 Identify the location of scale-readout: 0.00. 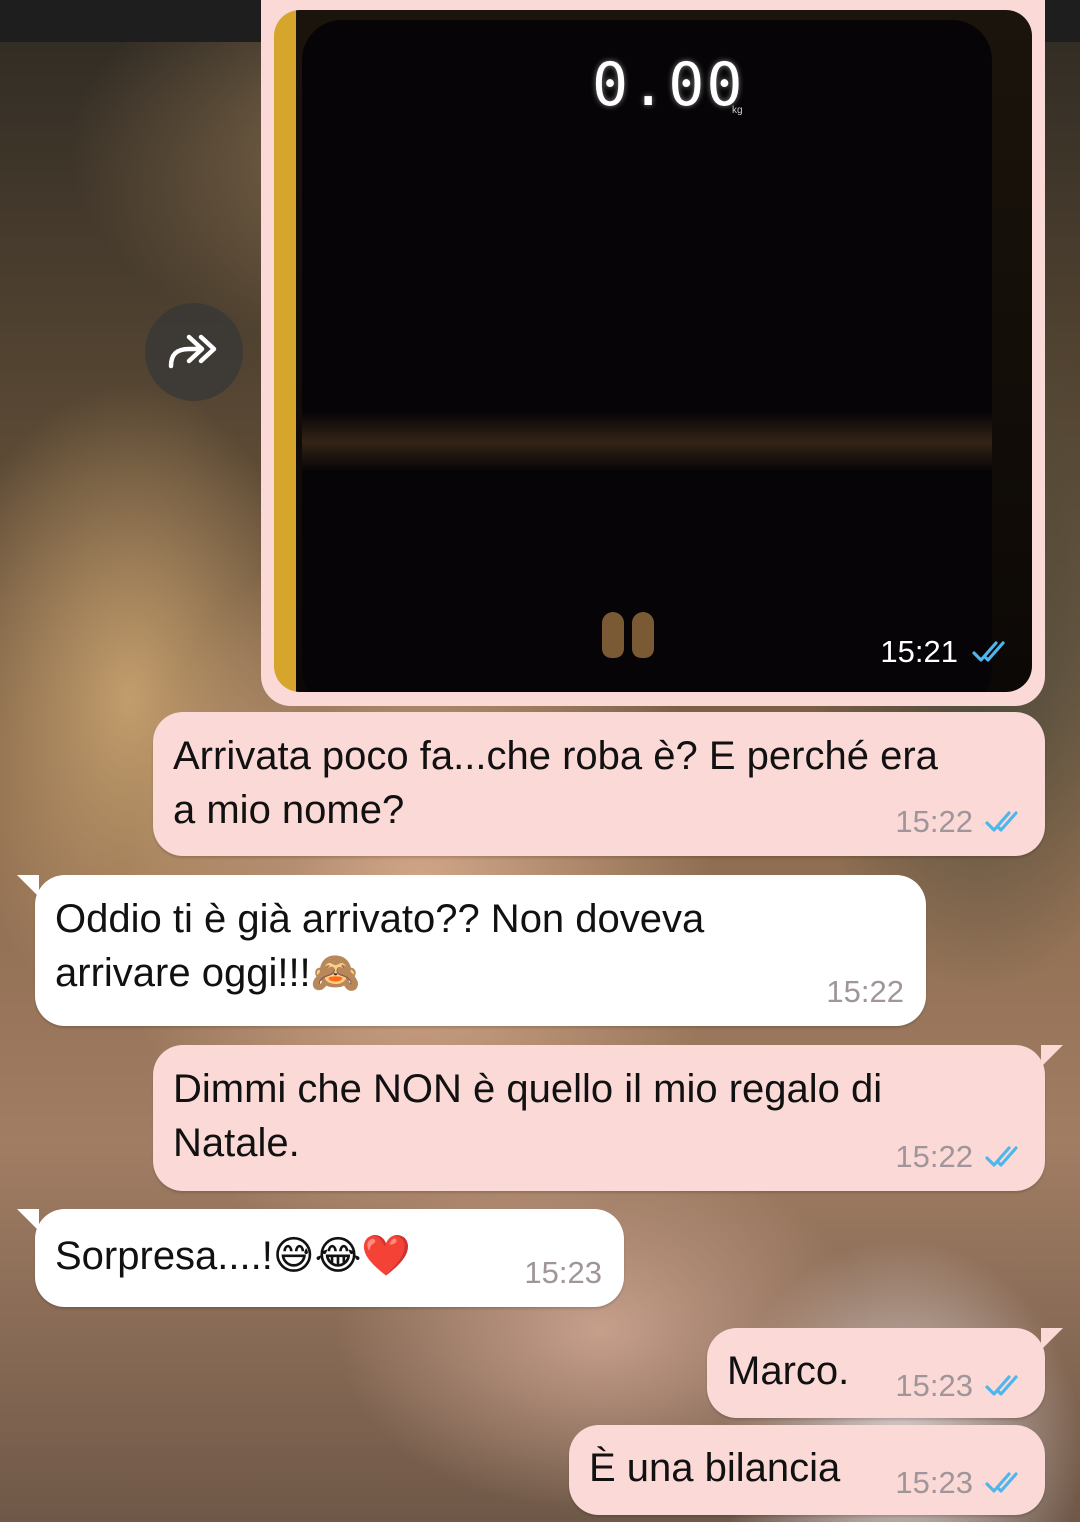
(668, 85).